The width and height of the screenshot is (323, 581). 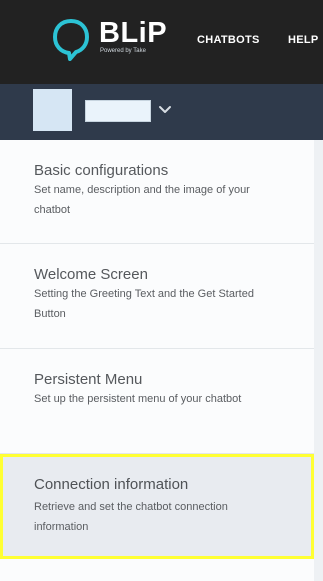 I want to click on nav-help-link: HELP, so click(x=303, y=40).